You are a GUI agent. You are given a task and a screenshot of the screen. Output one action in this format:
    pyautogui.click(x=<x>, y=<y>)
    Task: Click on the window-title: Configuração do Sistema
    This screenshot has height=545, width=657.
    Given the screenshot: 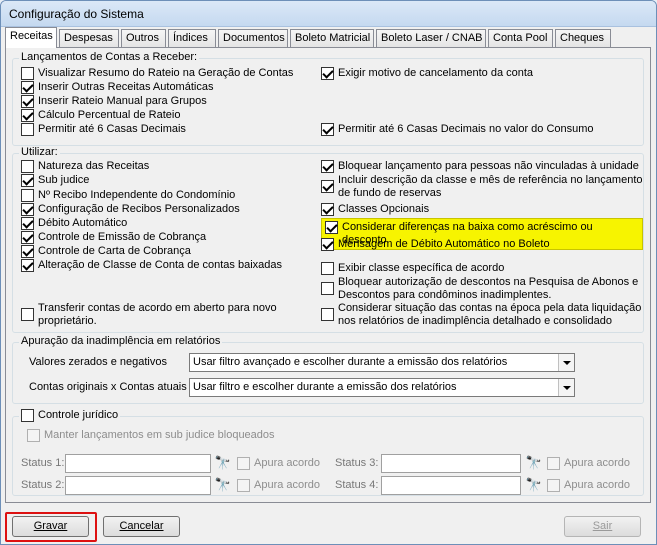 What is the action you would take?
    pyautogui.click(x=76, y=14)
    